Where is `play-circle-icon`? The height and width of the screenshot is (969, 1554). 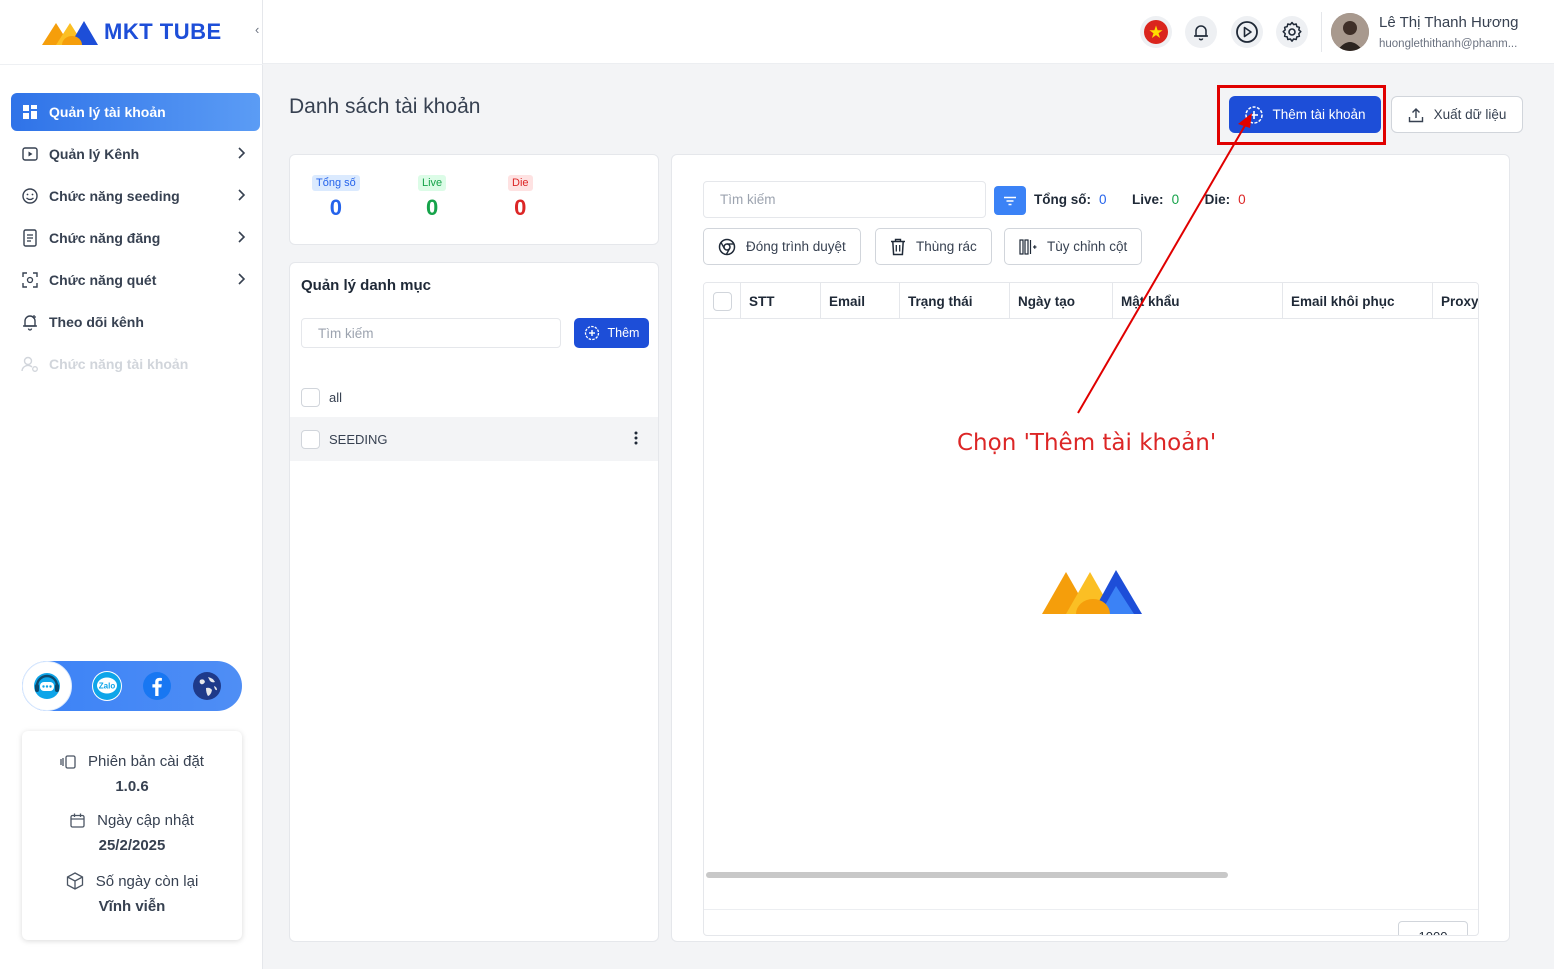 play-circle-icon is located at coordinates (1247, 32).